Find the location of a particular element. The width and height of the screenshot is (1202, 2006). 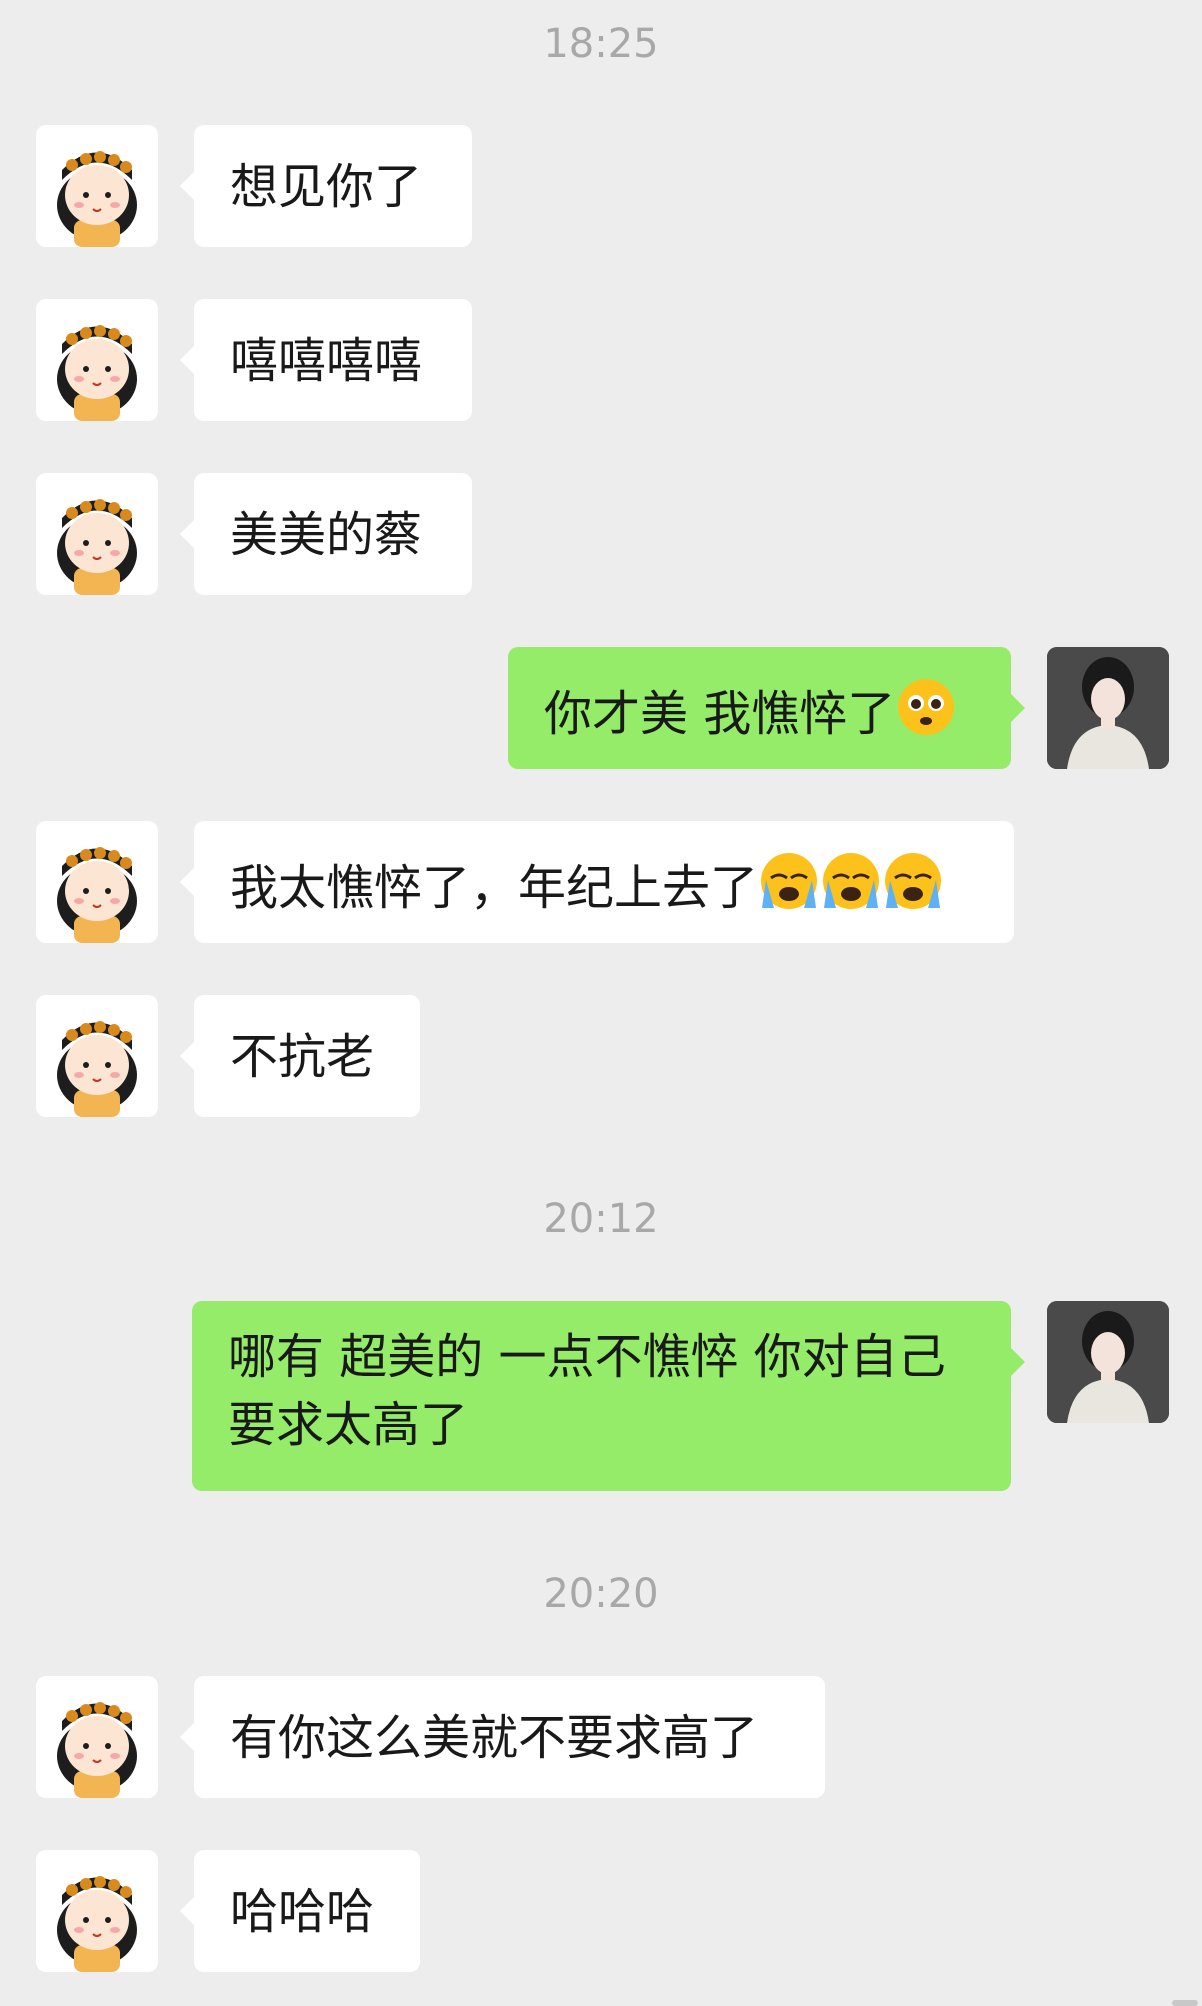

message-bubble: 我太憔悴了，年纪上去了 is located at coordinates (597, 882).